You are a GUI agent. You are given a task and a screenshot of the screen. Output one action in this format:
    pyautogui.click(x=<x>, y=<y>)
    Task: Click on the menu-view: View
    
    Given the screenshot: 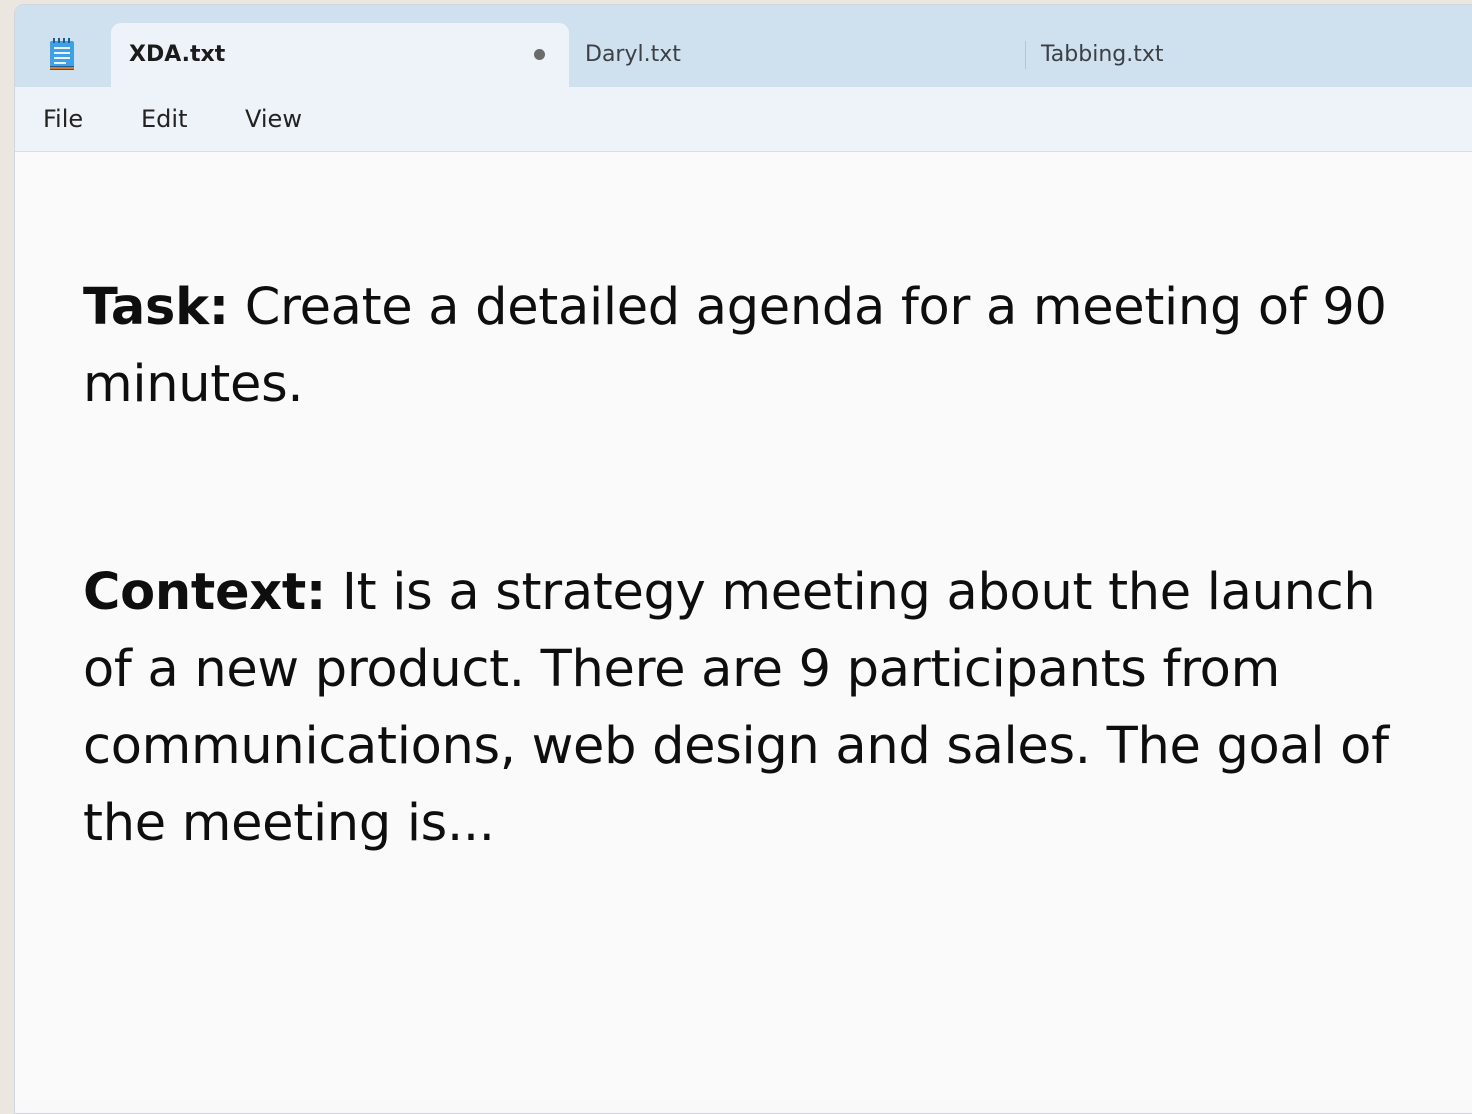 What is the action you would take?
    pyautogui.click(x=273, y=119)
    